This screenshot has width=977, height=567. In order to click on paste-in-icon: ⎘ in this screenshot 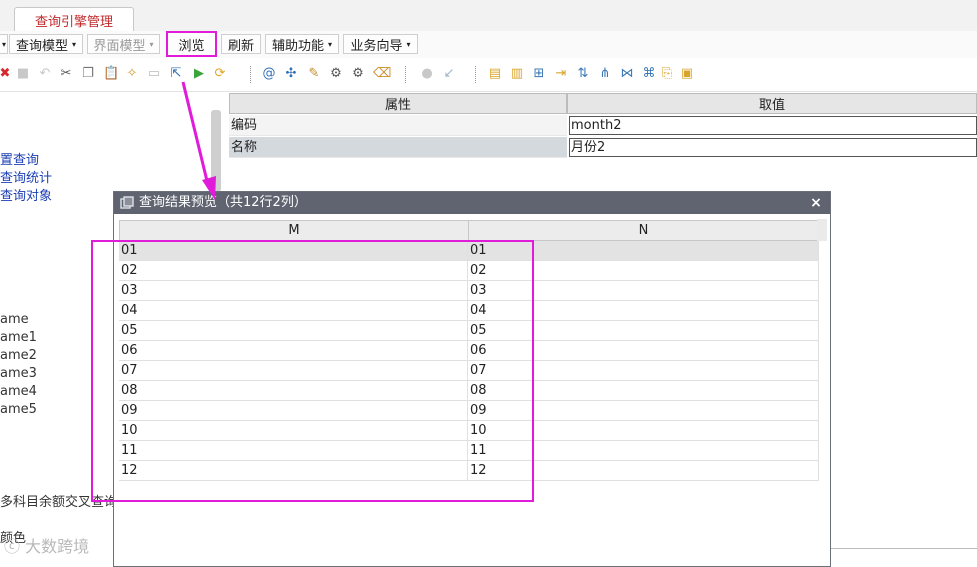, I will do `click(667, 74)`.